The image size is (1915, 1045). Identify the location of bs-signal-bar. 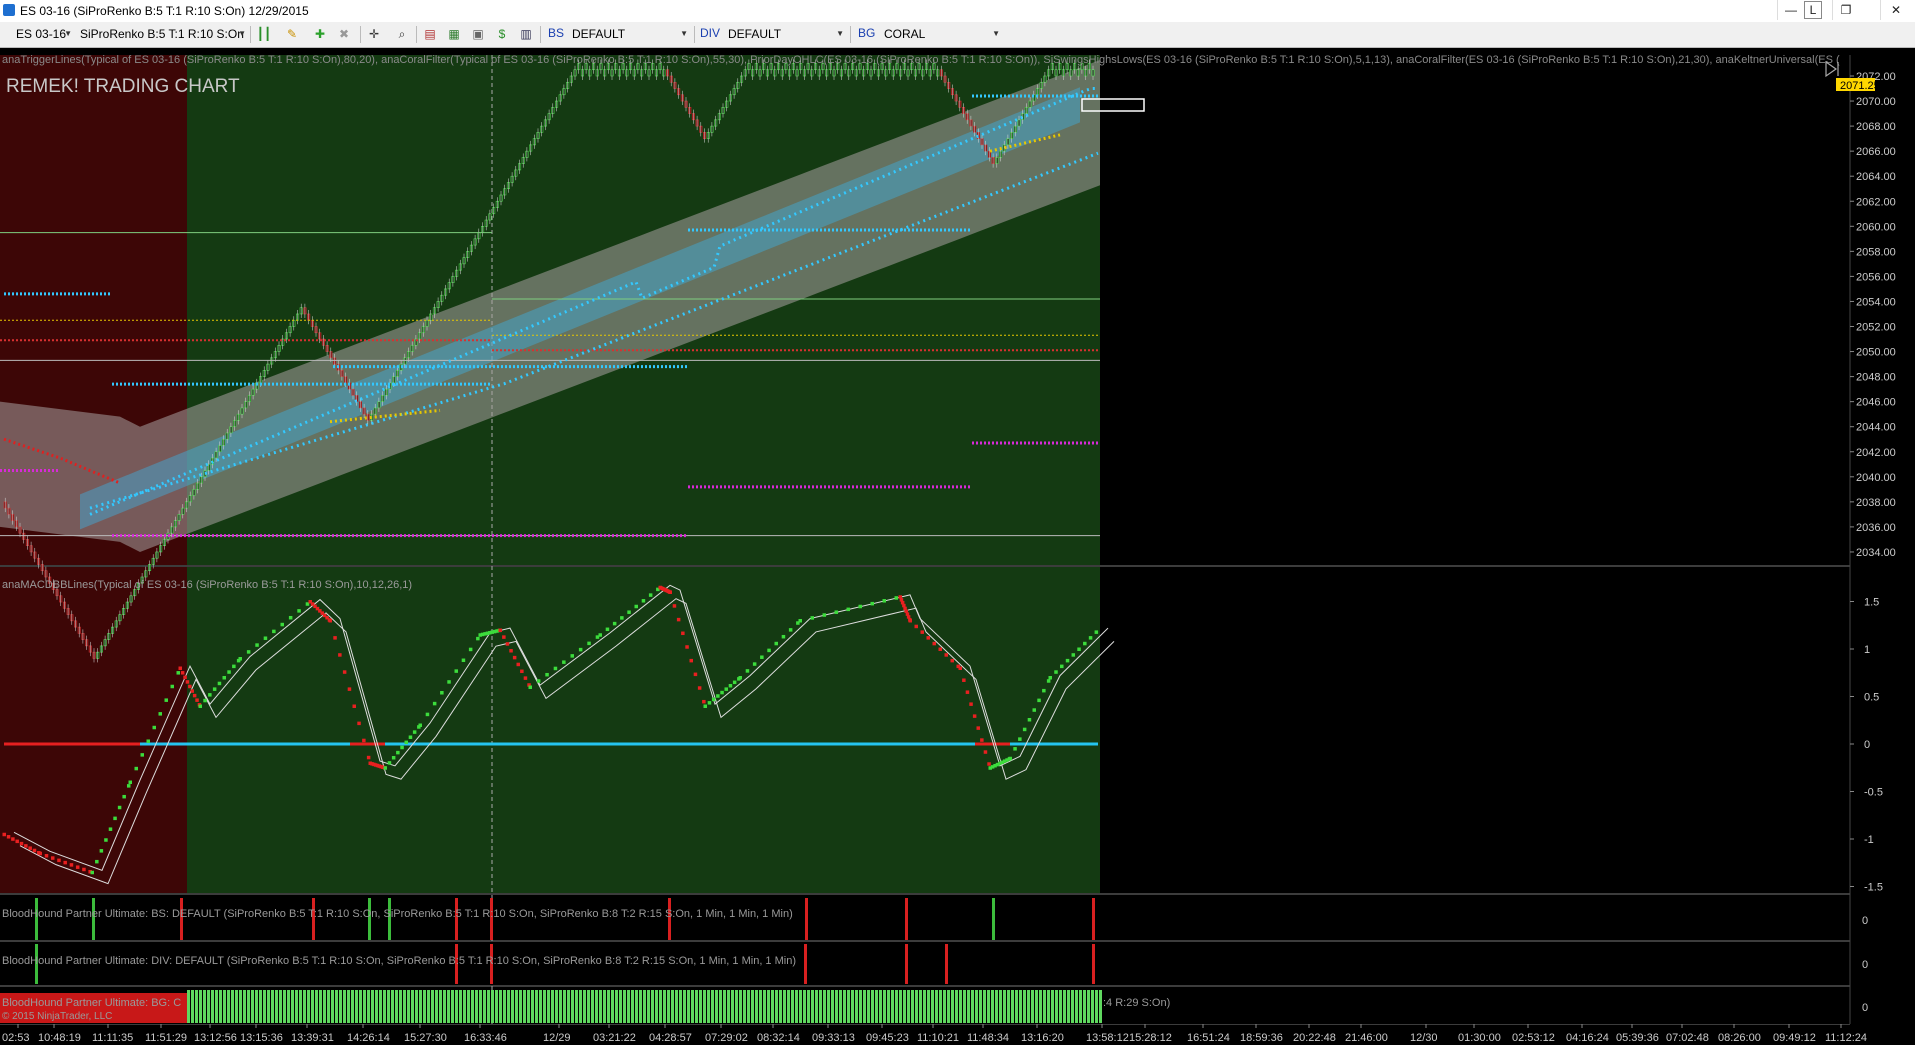
(1093, 919).